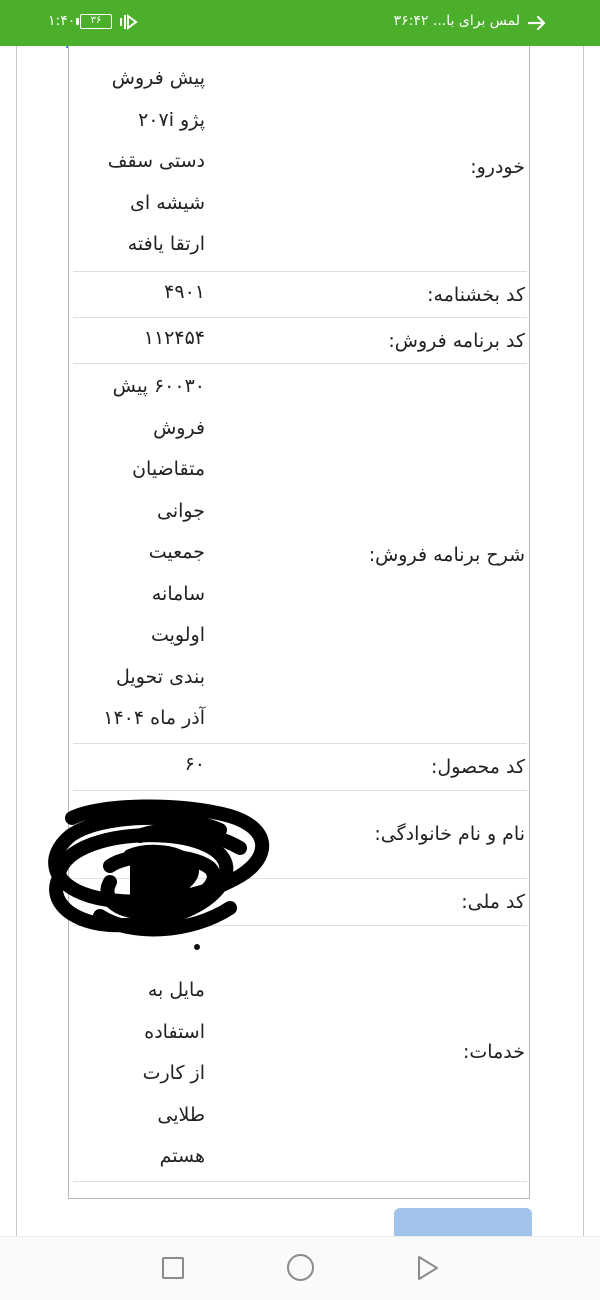 The height and width of the screenshot is (1300, 600). What do you see at coordinates (156, 161) in the screenshot?
I see `car-value-line: دستی سقف` at bounding box center [156, 161].